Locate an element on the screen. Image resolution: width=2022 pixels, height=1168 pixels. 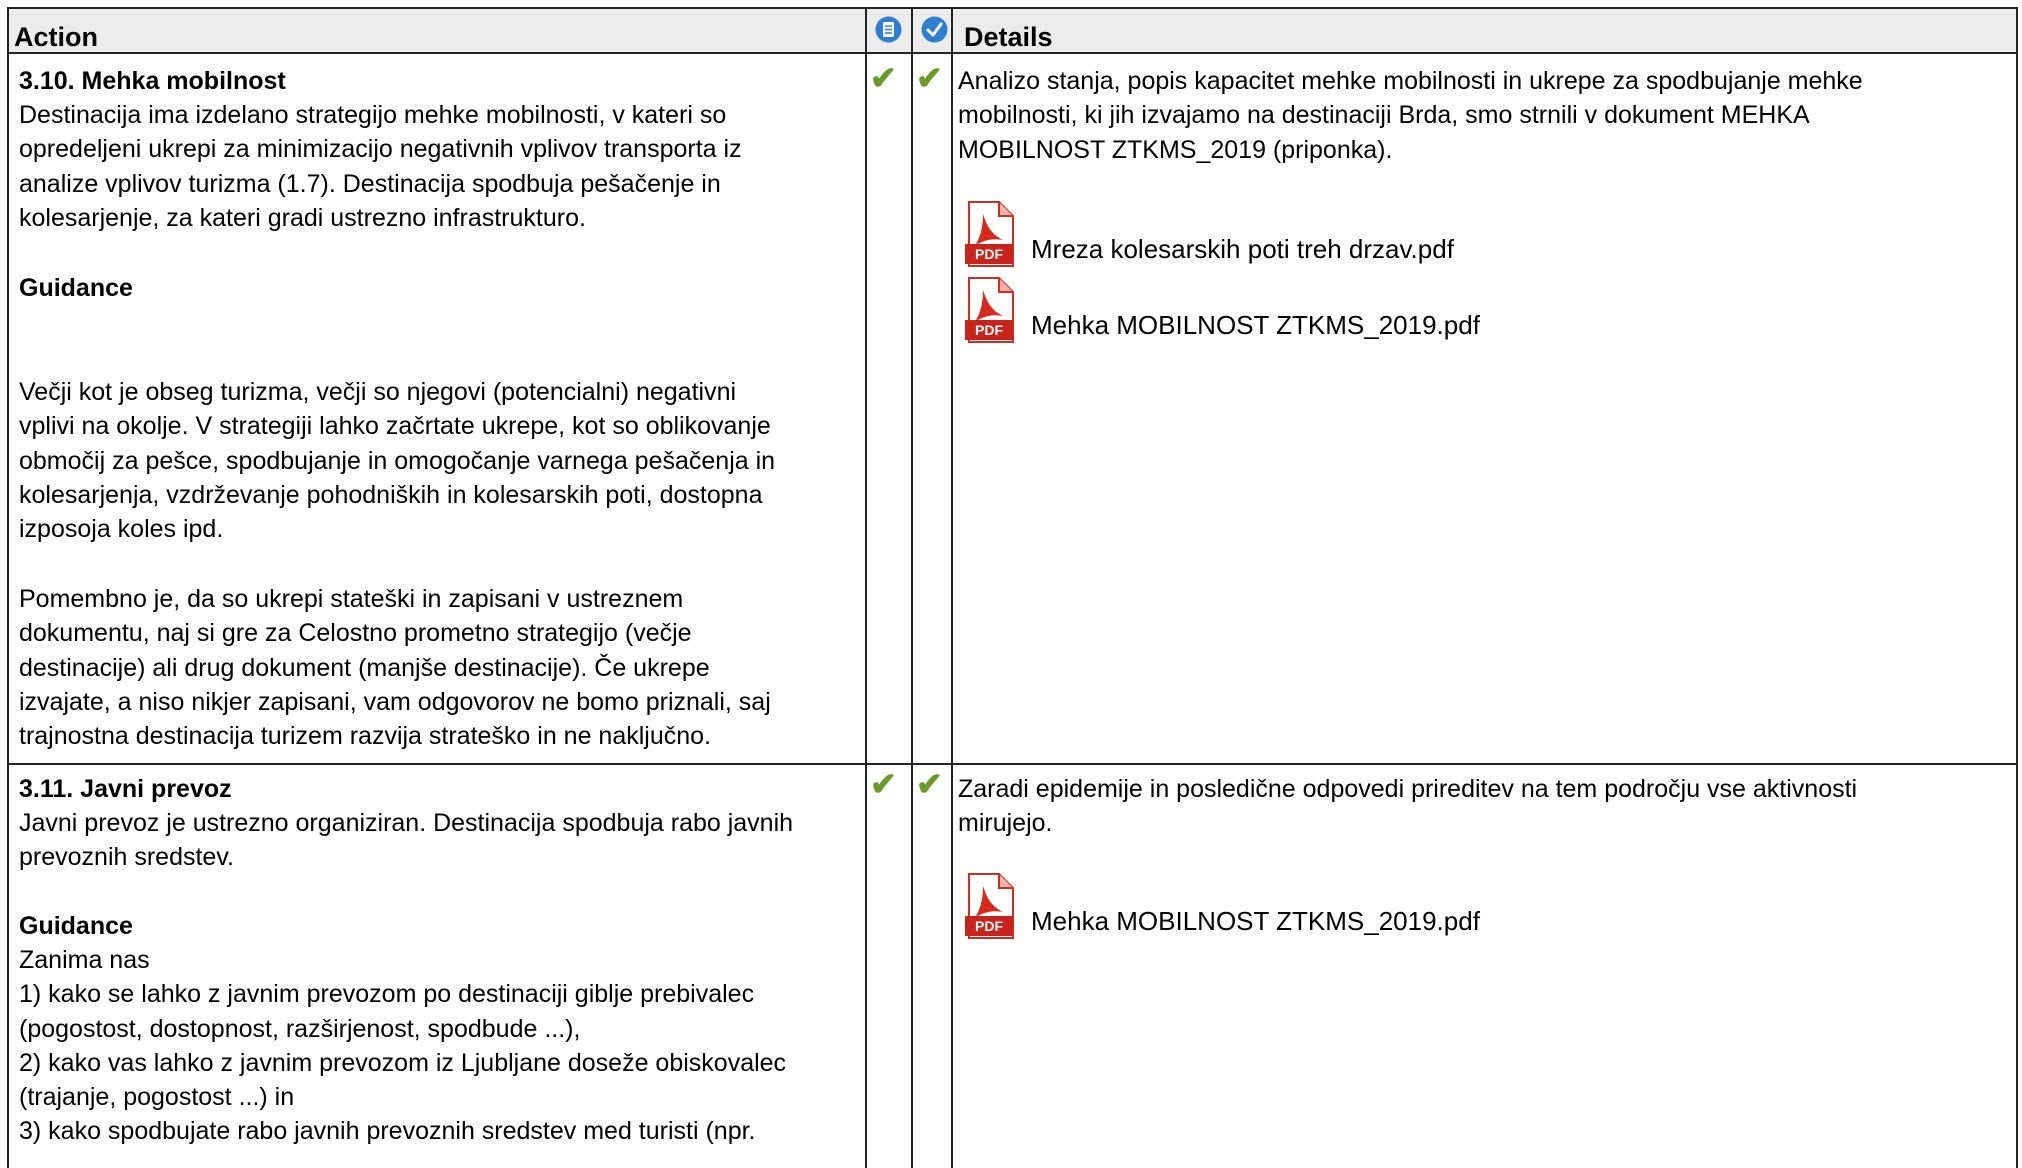
row-title: 3.10. Mehka mobilnost is located at coordinates (152, 81).